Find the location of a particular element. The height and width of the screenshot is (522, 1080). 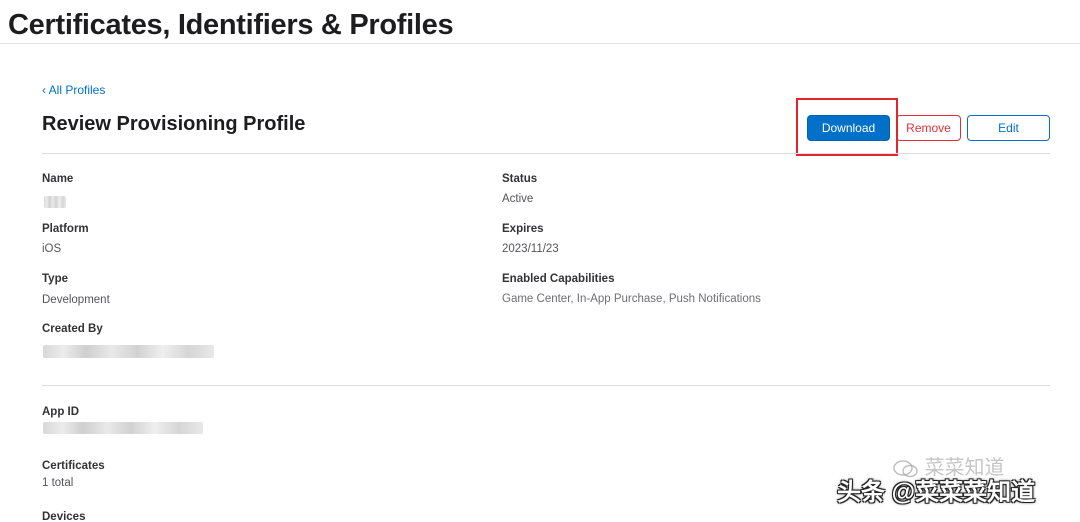

download-button: Download is located at coordinates (848, 128).